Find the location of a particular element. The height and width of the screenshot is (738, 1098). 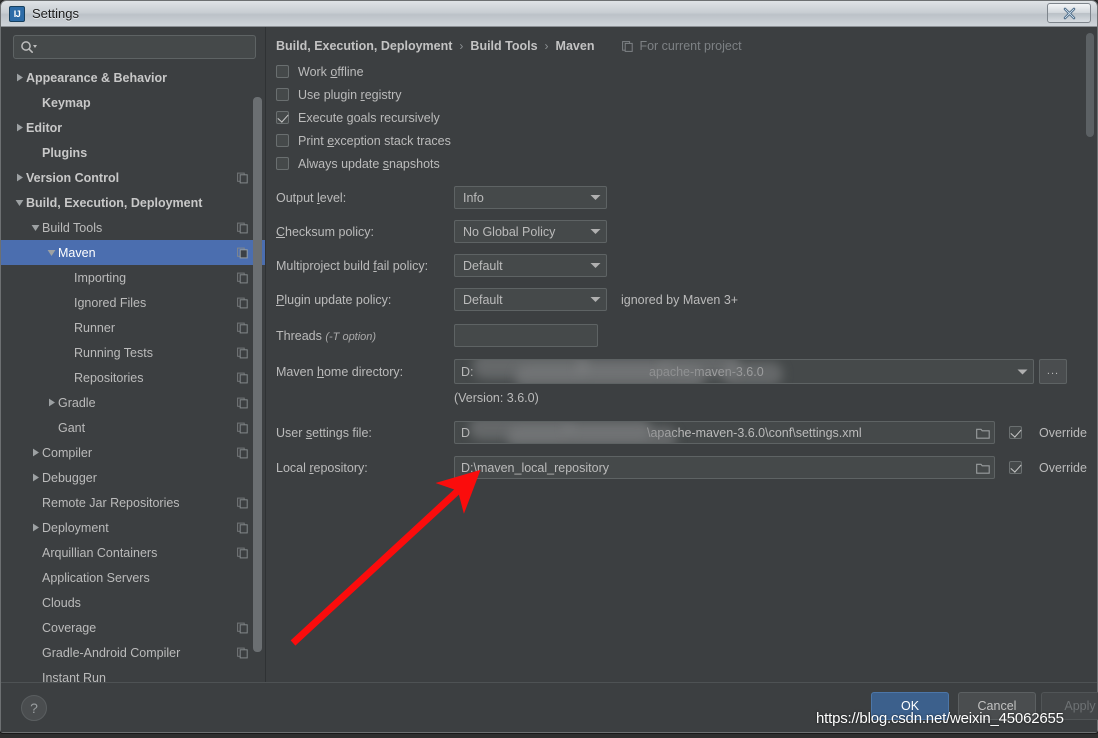

sidebar-item-build-execution-deployment: Build, Execution, Deployment is located at coordinates (133, 202).